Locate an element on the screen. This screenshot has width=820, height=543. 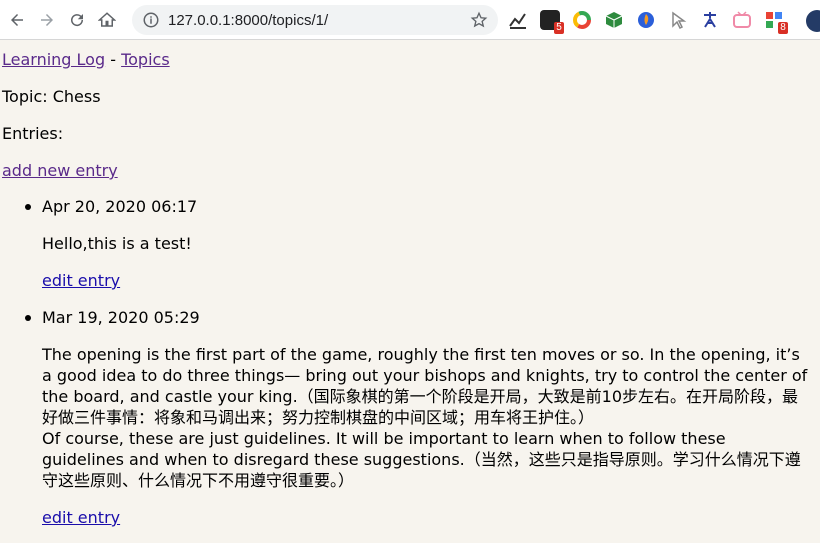
pink-tv-extension-icon is located at coordinates (742, 20).